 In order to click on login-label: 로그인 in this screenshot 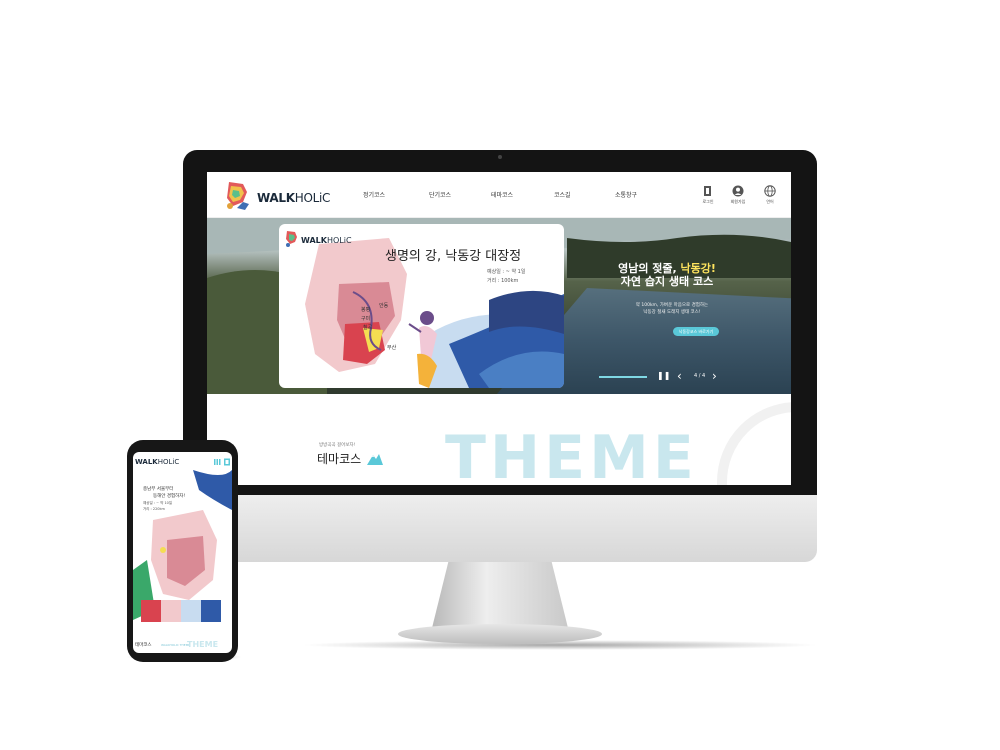, I will do `click(708, 201)`.